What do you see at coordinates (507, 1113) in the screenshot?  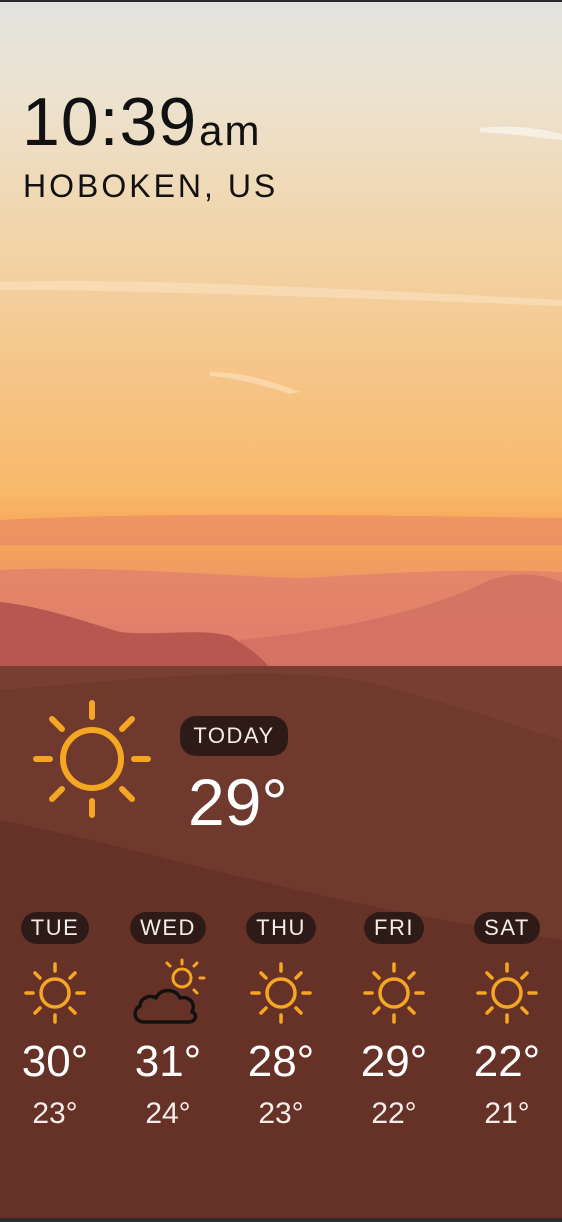 I see `day-low-temp: 21°` at bounding box center [507, 1113].